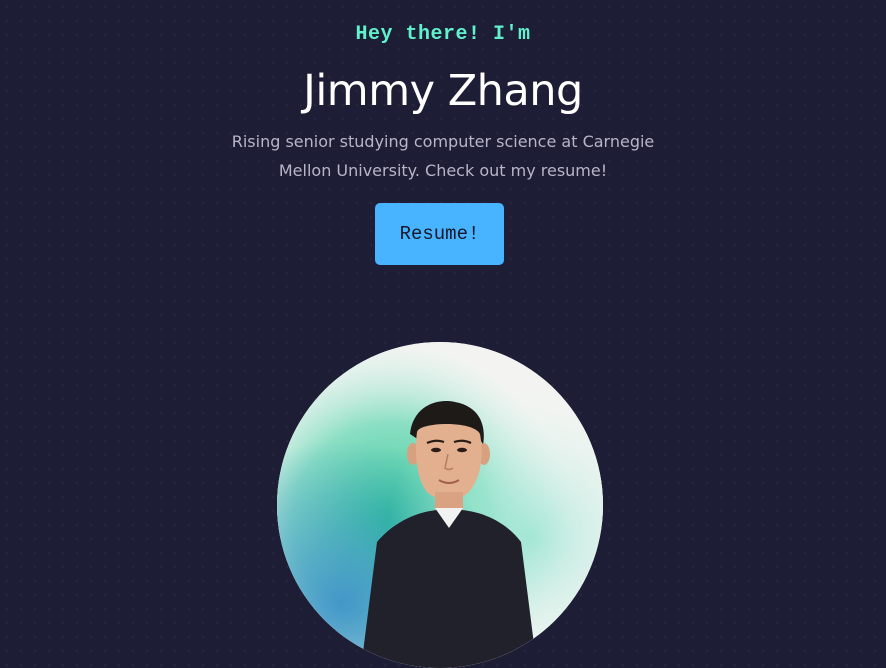  I want to click on greeting-text: Hey there! I'm, so click(443, 34).